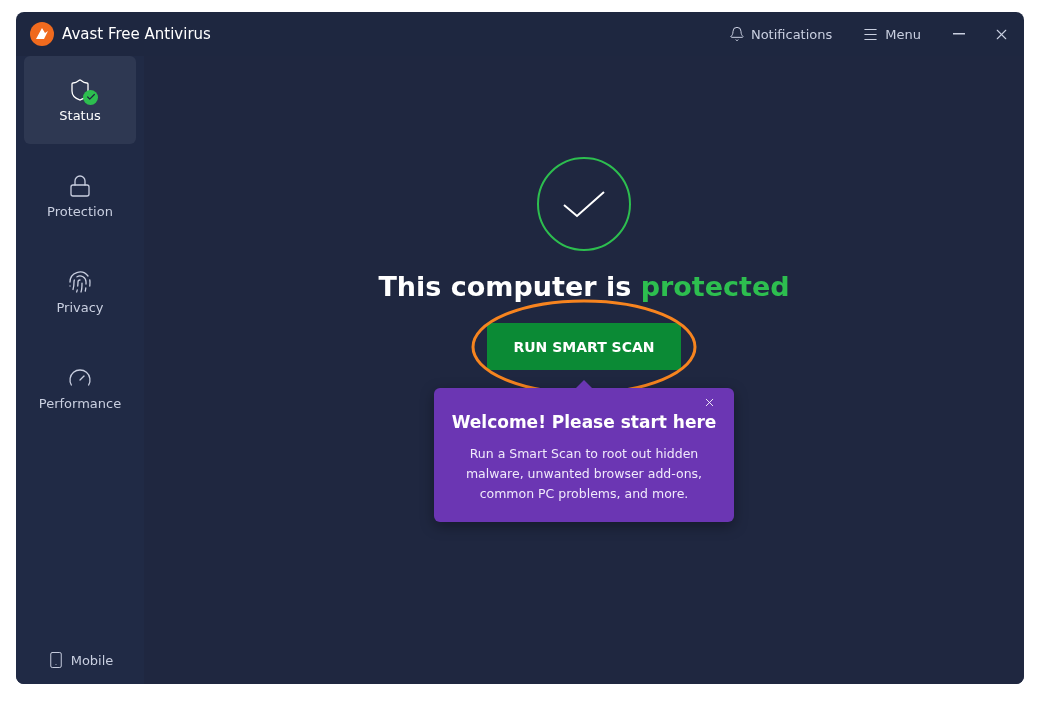 This screenshot has width=1044, height=702. I want to click on sidebar-item: Protection, so click(80, 196).